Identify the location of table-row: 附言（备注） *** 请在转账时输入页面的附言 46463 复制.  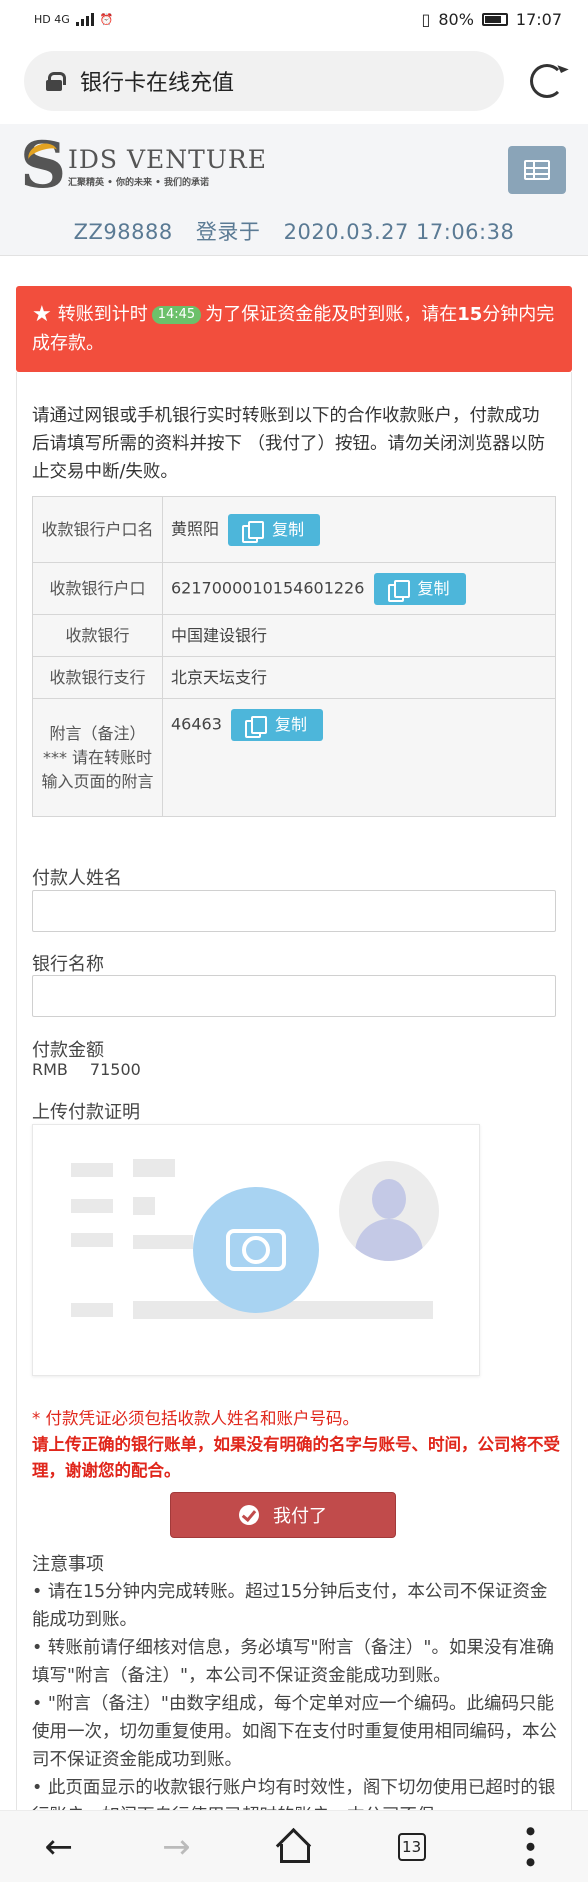
(294, 757).